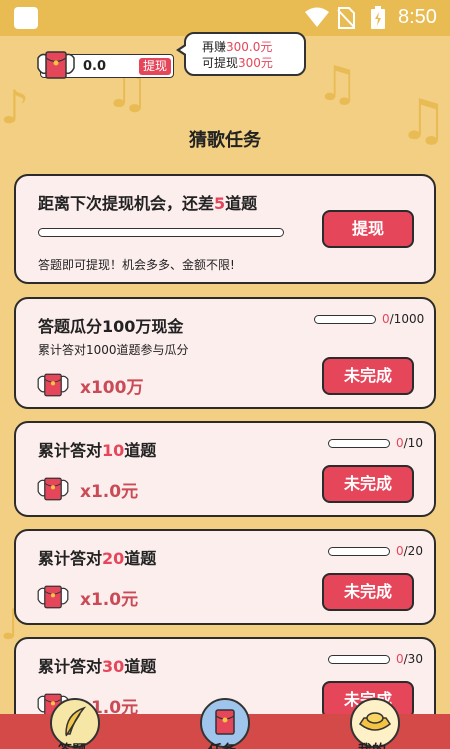 The height and width of the screenshot is (749, 450). What do you see at coordinates (183, 50) in the screenshot?
I see `tip-tail-inner` at bounding box center [183, 50].